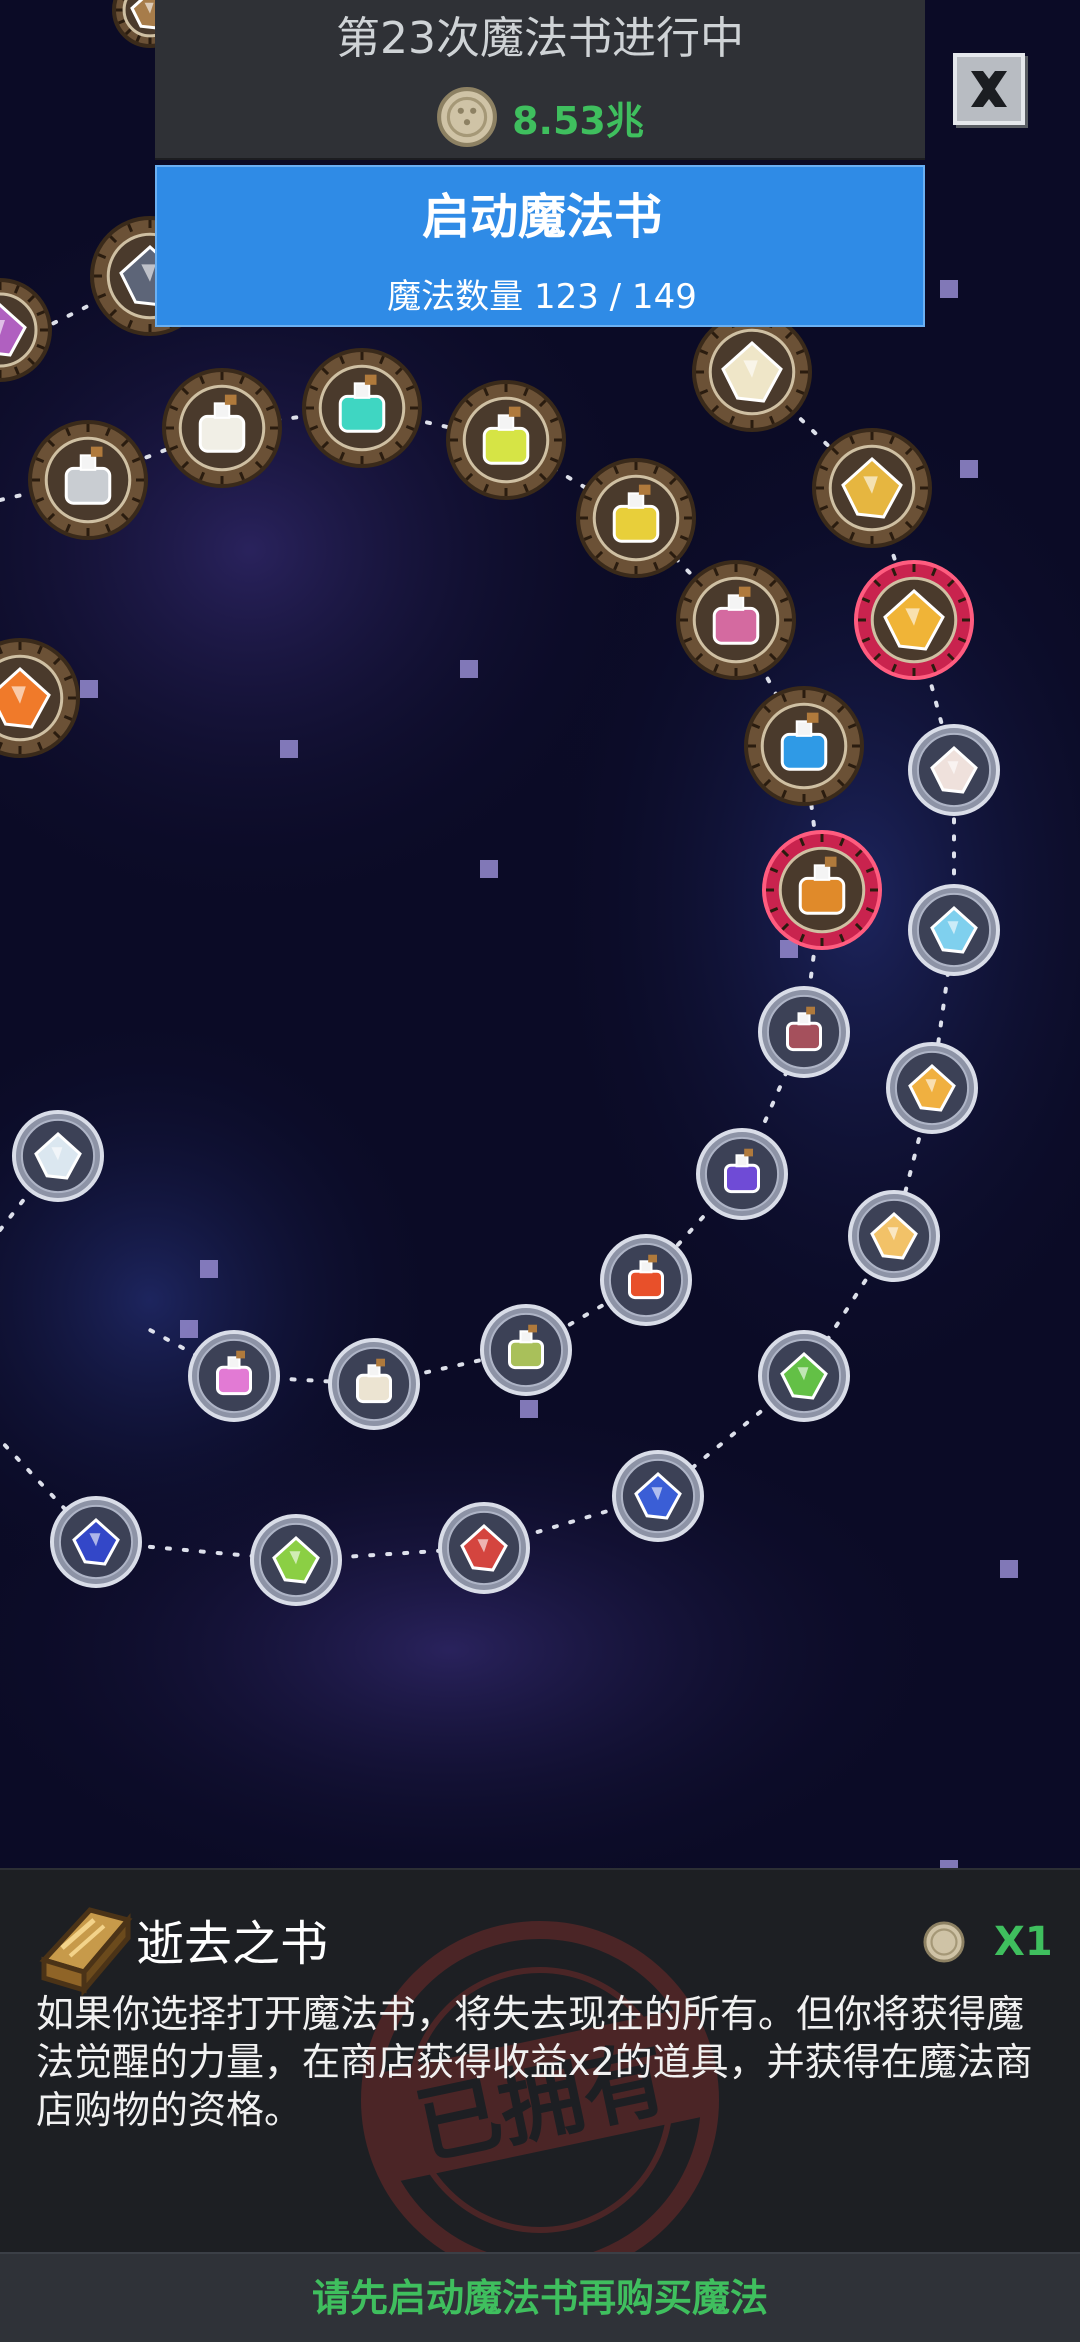 The width and height of the screenshot is (1080, 2342). What do you see at coordinates (526, 1350) in the screenshot?
I see `node-potion-olive` at bounding box center [526, 1350].